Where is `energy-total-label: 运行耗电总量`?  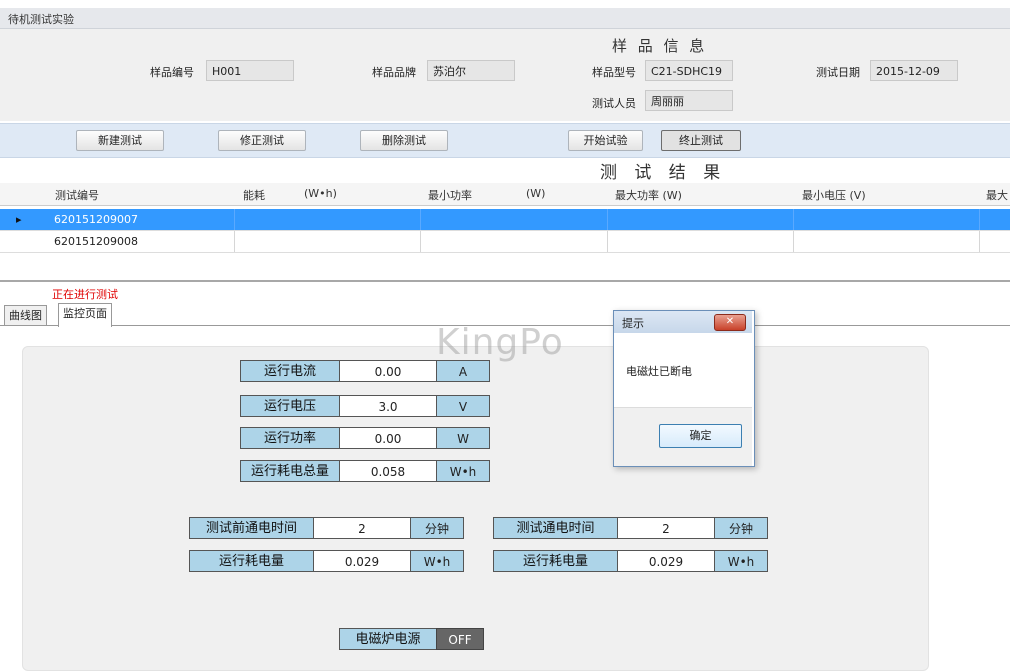 energy-total-label: 运行耗电总量 is located at coordinates (290, 471).